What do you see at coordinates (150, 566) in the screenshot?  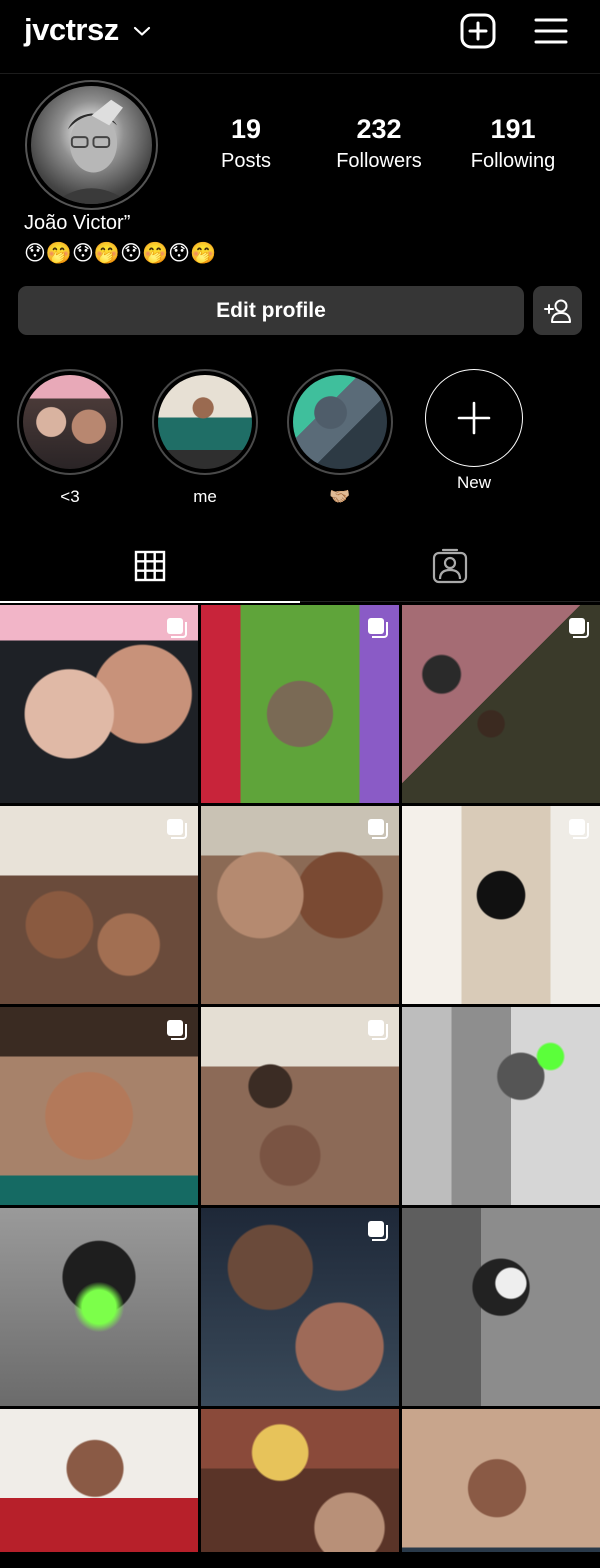 I see `grid-icon` at bounding box center [150, 566].